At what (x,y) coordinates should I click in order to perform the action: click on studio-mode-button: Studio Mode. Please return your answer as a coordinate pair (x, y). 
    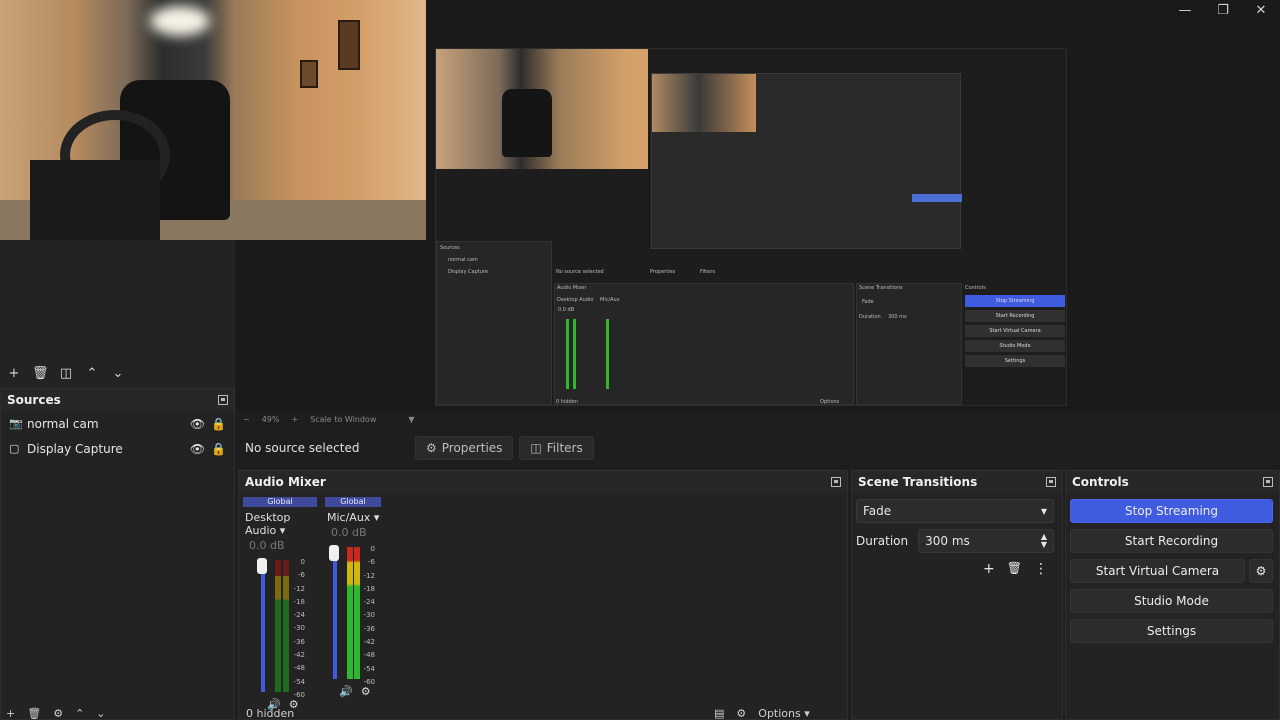
    Looking at the image, I should click on (1171, 601).